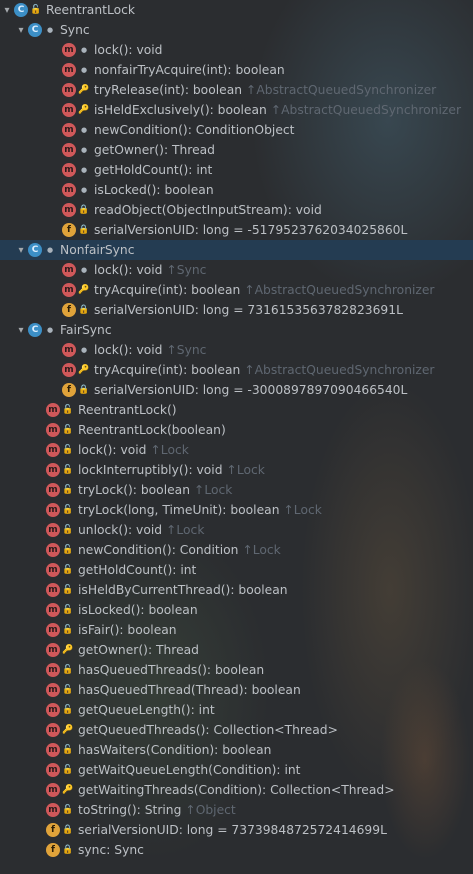 This screenshot has width=473, height=874. What do you see at coordinates (127, 410) in the screenshot?
I see `member-signature: ReentrantLock()` at bounding box center [127, 410].